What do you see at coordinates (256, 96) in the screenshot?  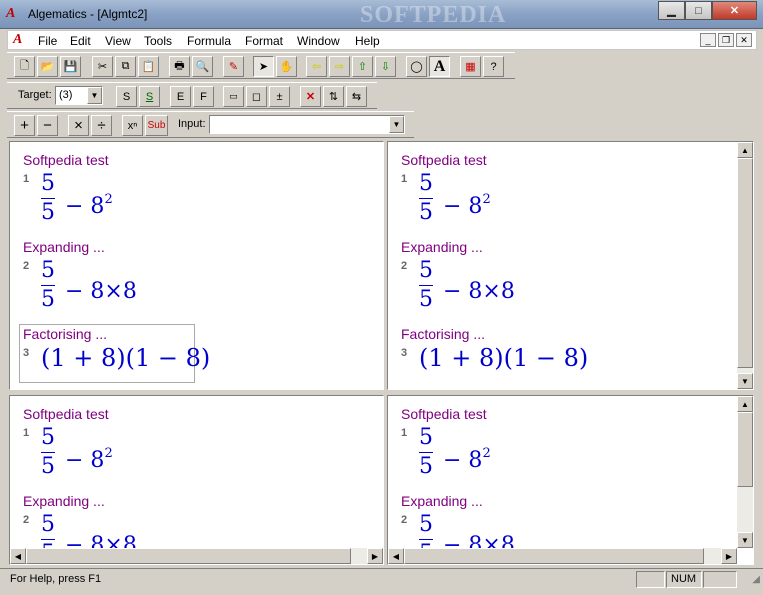 I see `box-icon: ◻` at bounding box center [256, 96].